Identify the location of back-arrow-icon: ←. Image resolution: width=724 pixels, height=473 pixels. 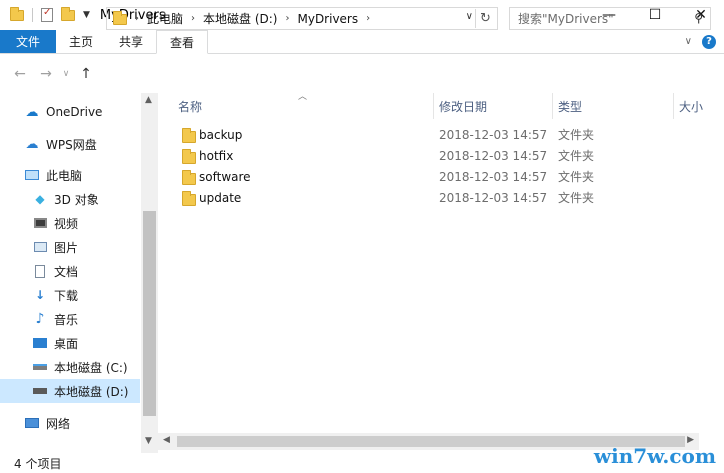
(20, 74).